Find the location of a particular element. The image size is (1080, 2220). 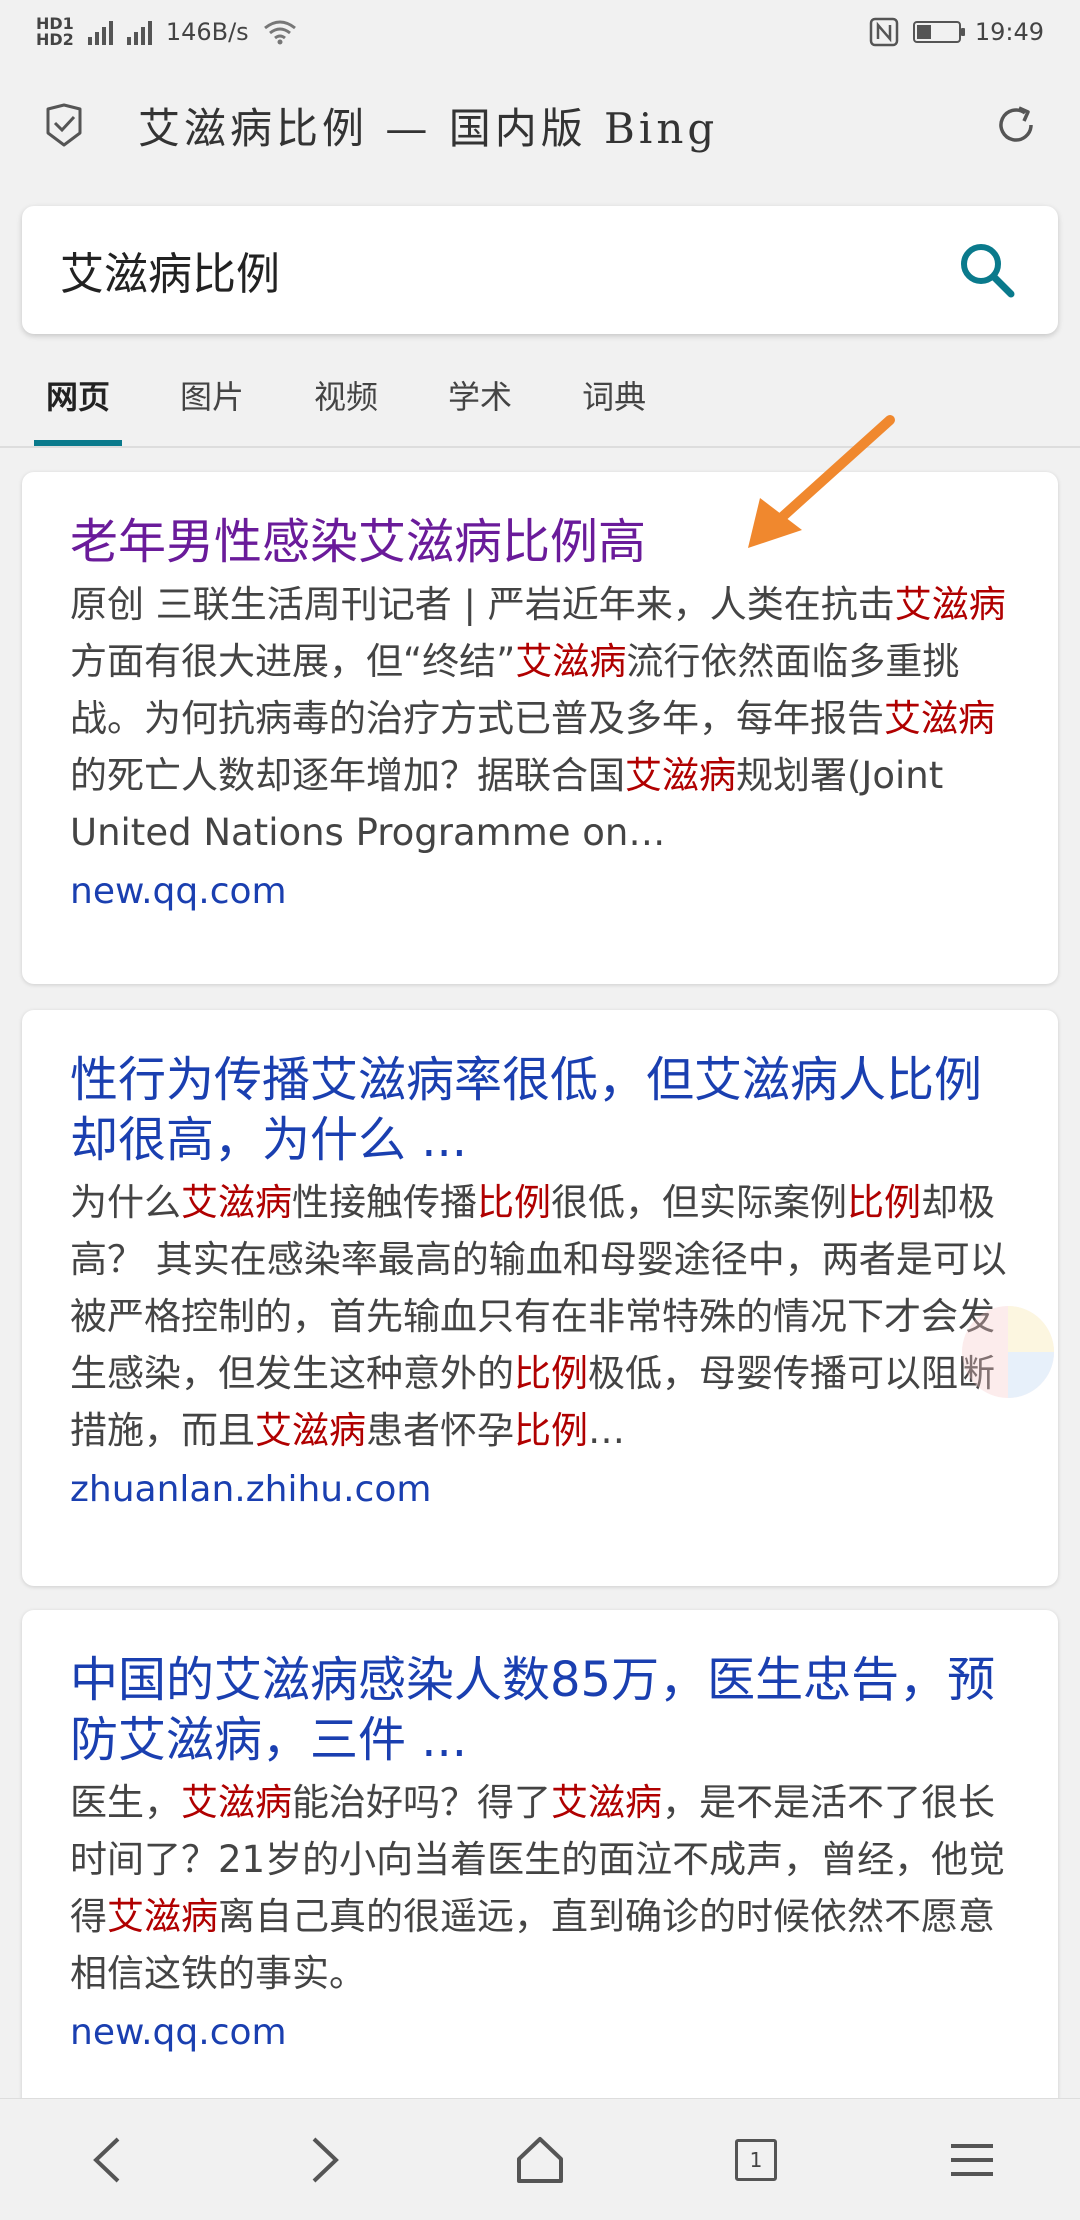

nfc-icon is located at coordinates (884, 32).